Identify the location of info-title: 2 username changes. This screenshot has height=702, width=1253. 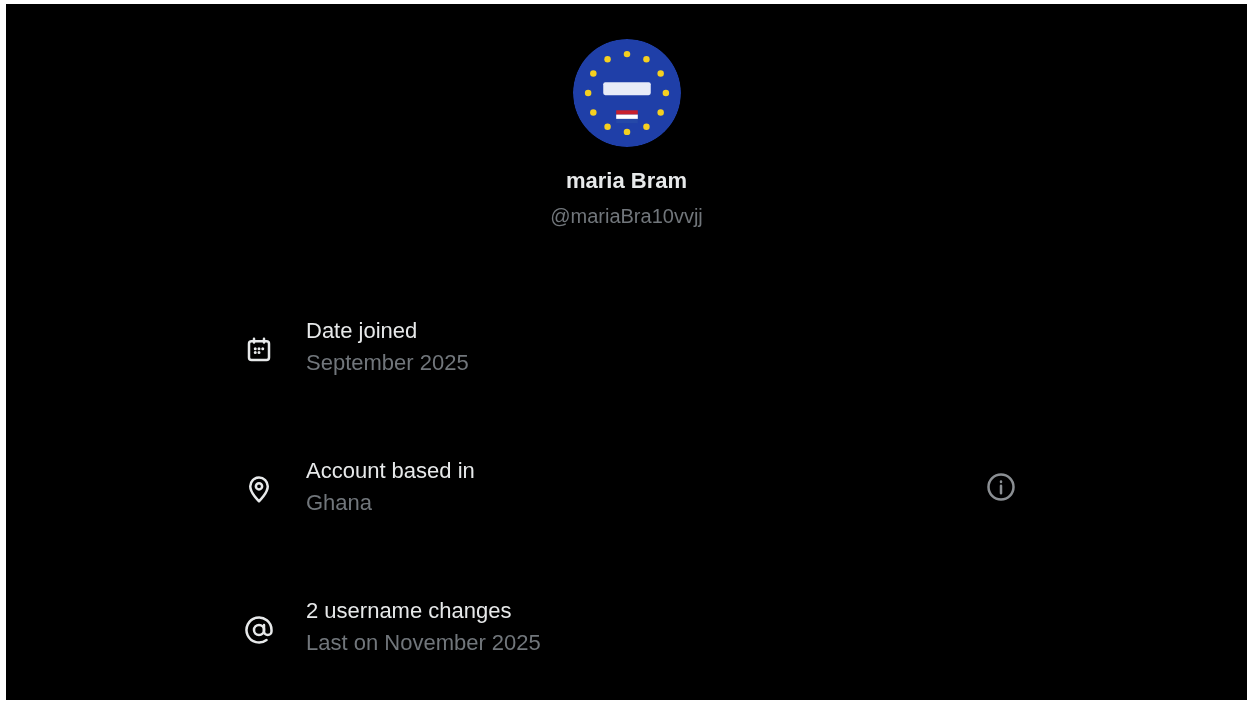
(409, 611).